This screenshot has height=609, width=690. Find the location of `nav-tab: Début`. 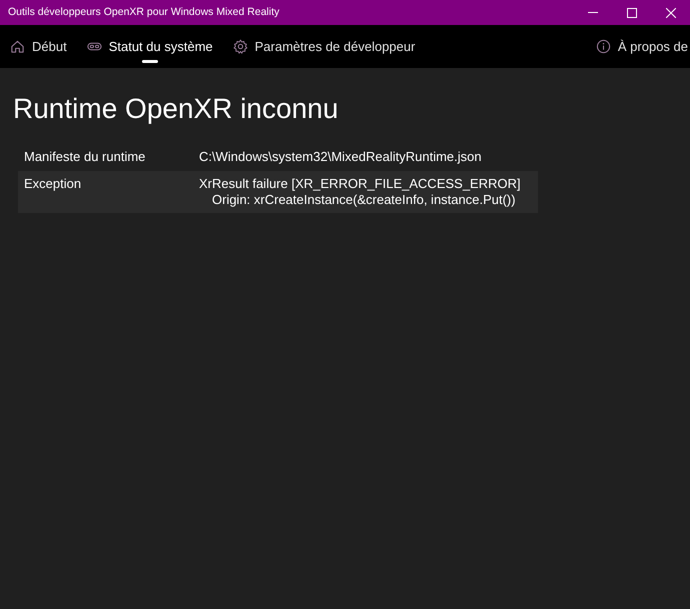

nav-tab: Début is located at coordinates (38, 46).